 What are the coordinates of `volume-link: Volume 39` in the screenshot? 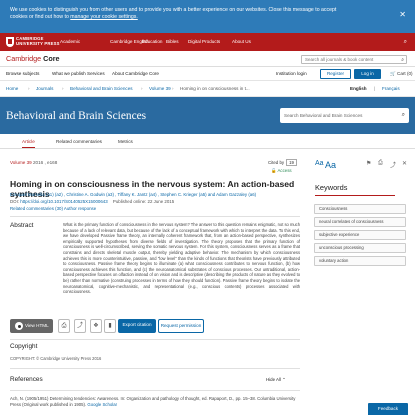 It's located at (21, 162).